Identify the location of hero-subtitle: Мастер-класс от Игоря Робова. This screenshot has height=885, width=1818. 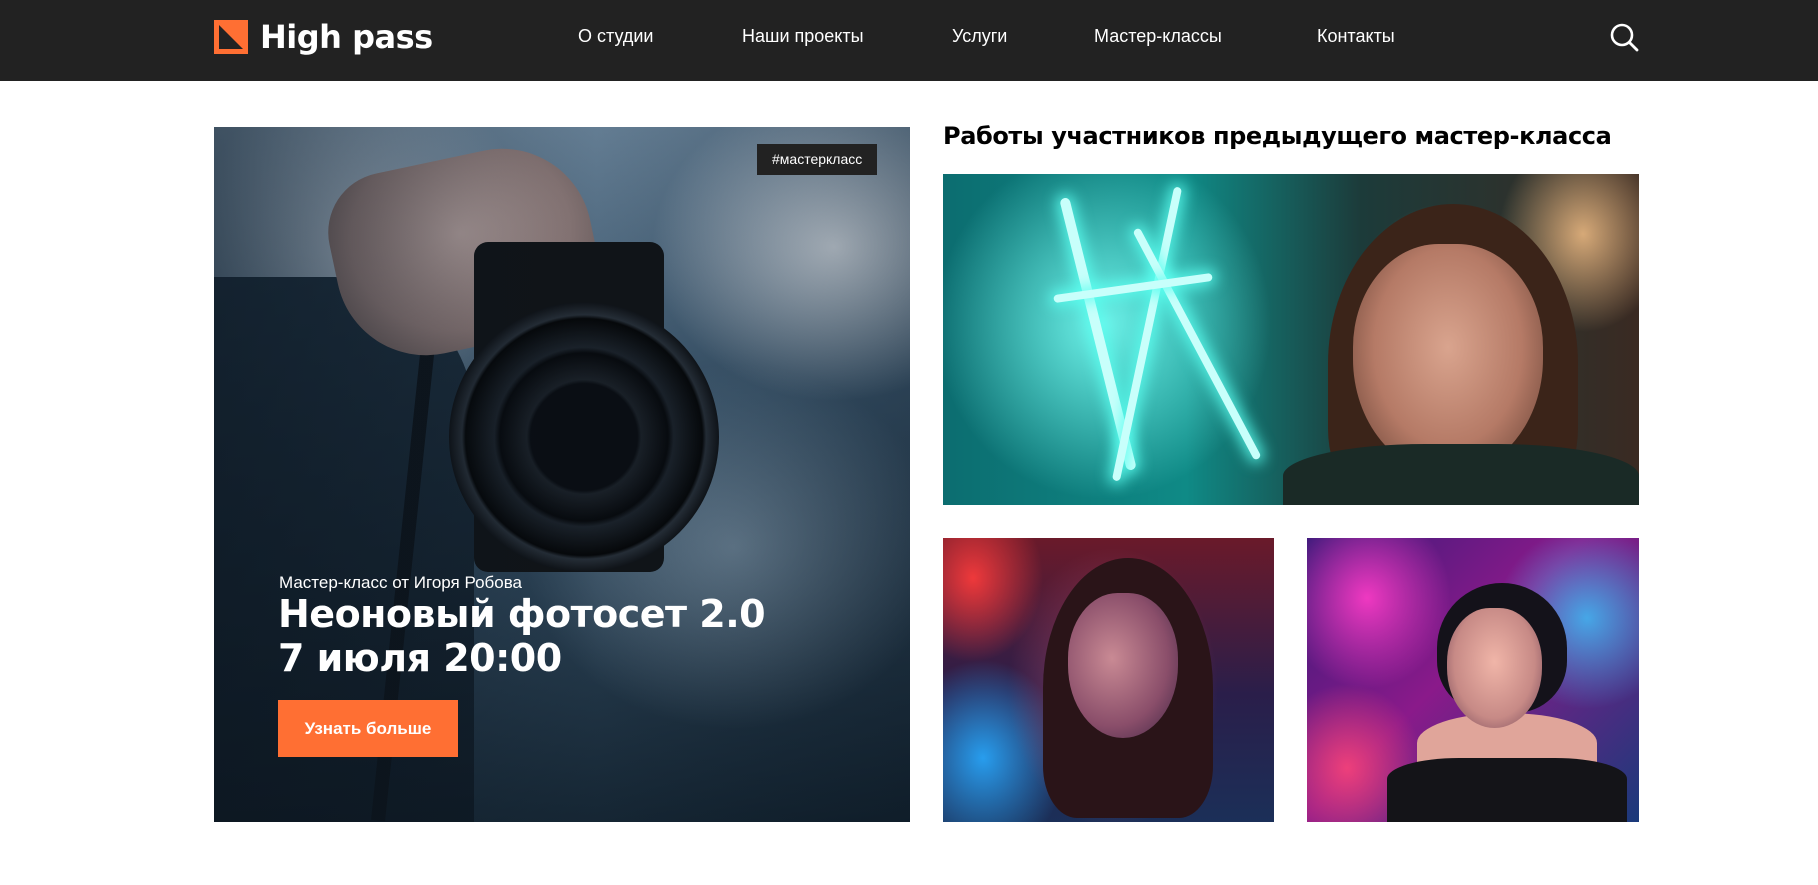
(401, 582).